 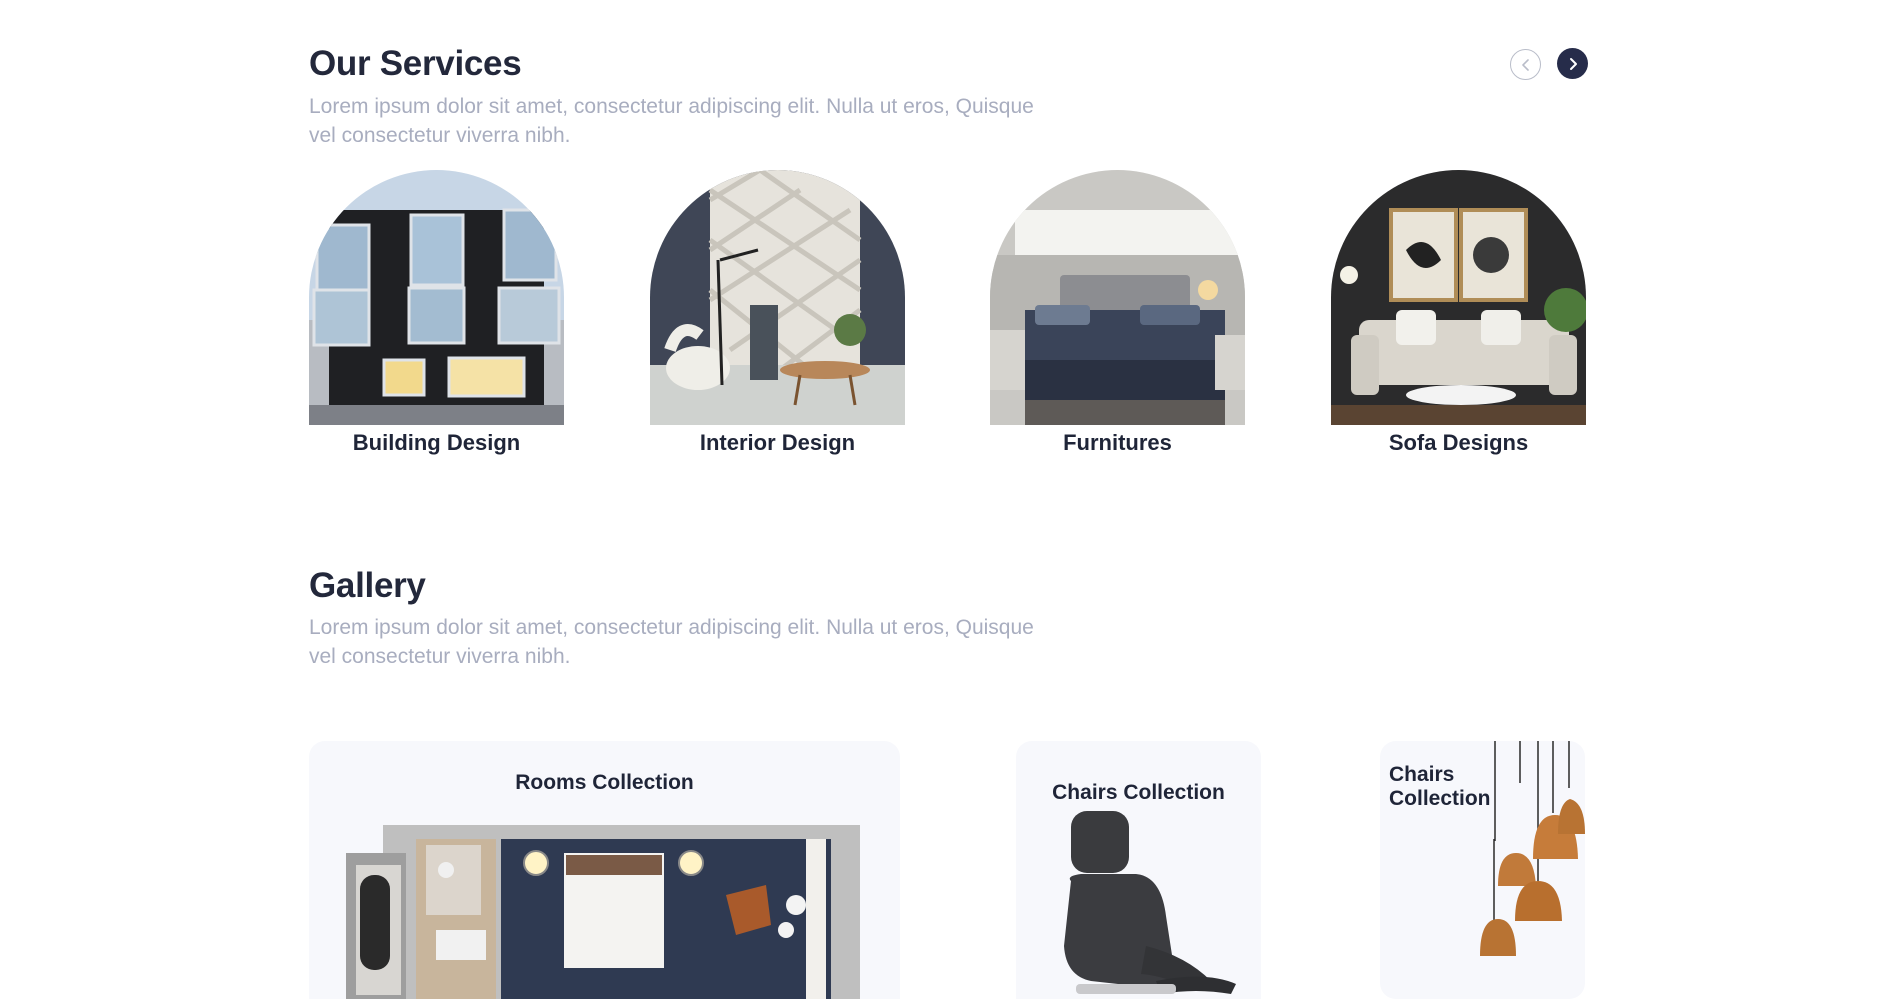 What do you see at coordinates (1458, 442) in the screenshot?
I see `service-label: Sofa Designs` at bounding box center [1458, 442].